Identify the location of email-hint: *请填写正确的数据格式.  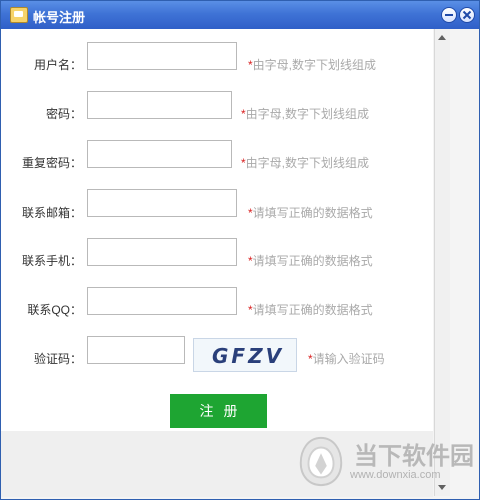
(310, 212).